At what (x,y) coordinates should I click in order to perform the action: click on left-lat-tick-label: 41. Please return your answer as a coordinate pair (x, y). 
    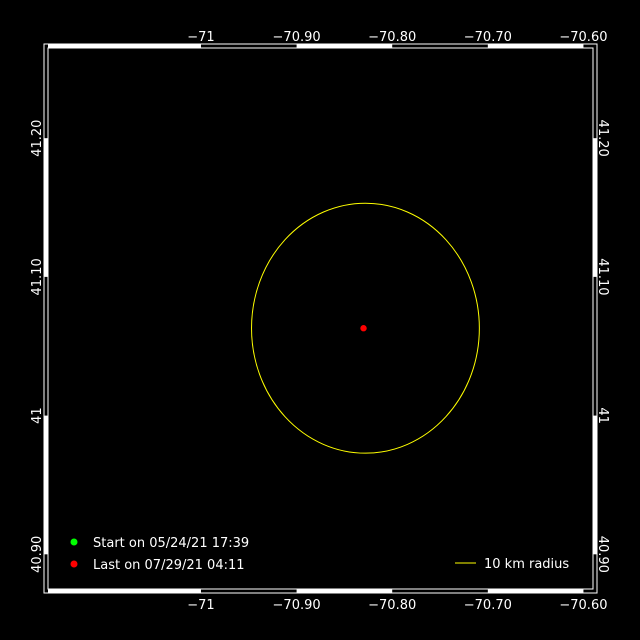
    Looking at the image, I should click on (37, 415).